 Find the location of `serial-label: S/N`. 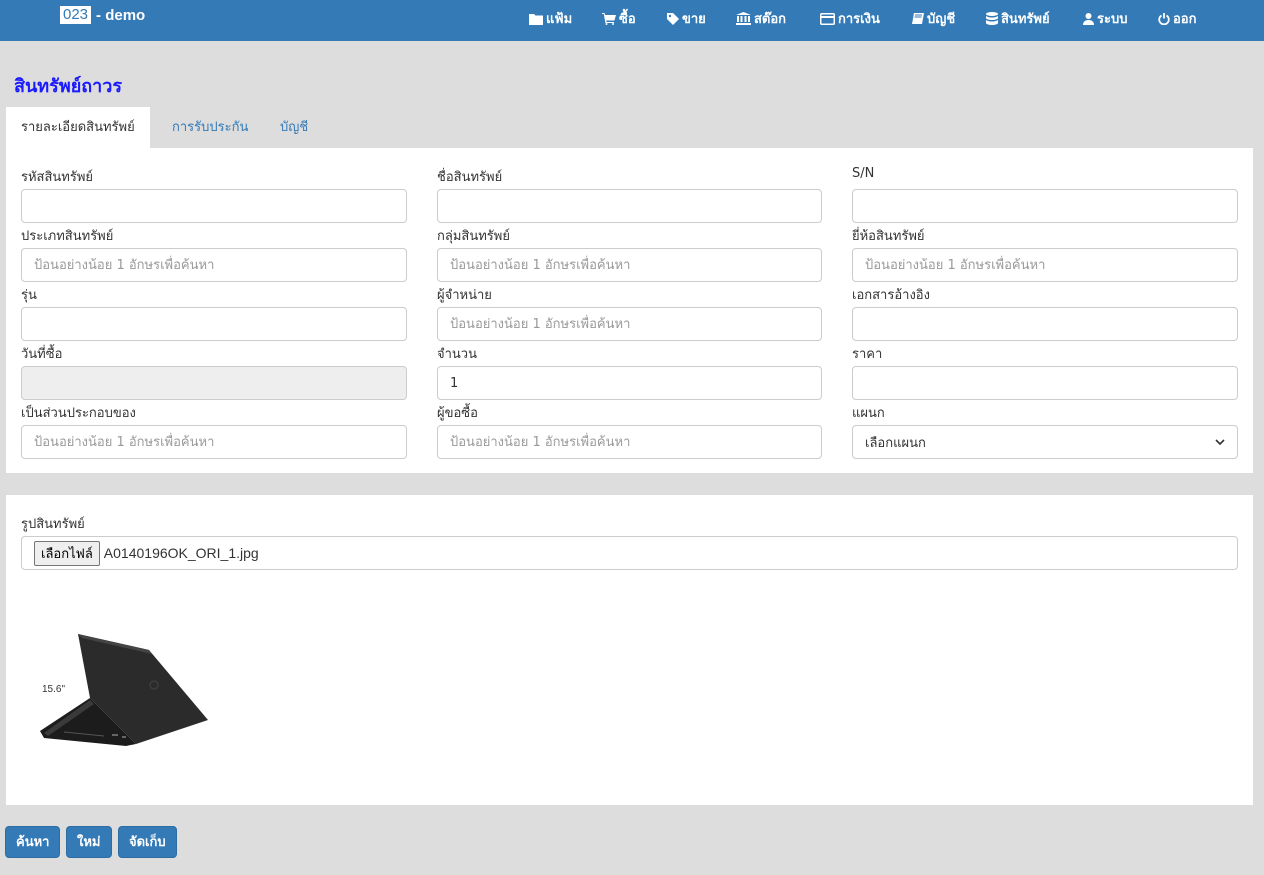

serial-label: S/N is located at coordinates (863, 173).